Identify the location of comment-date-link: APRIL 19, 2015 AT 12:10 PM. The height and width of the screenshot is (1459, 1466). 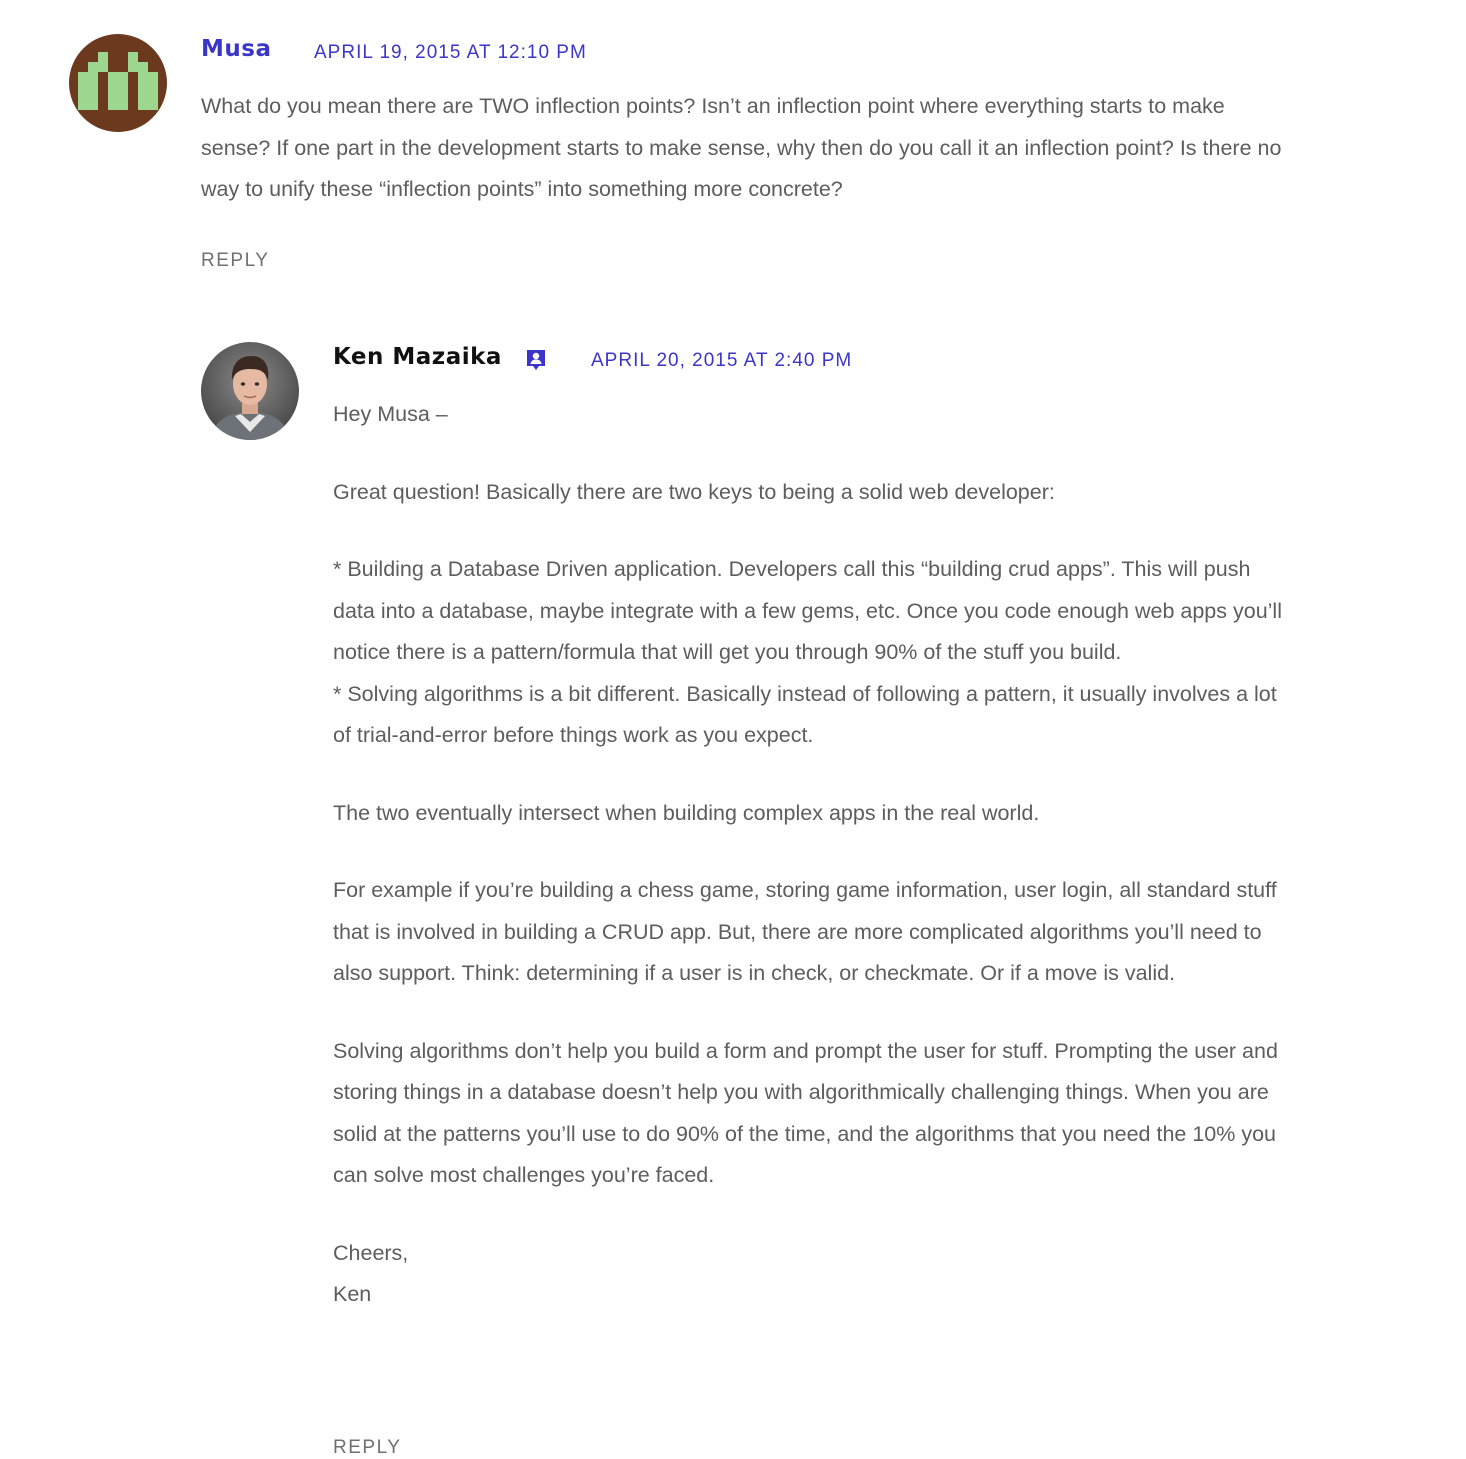
(450, 53).